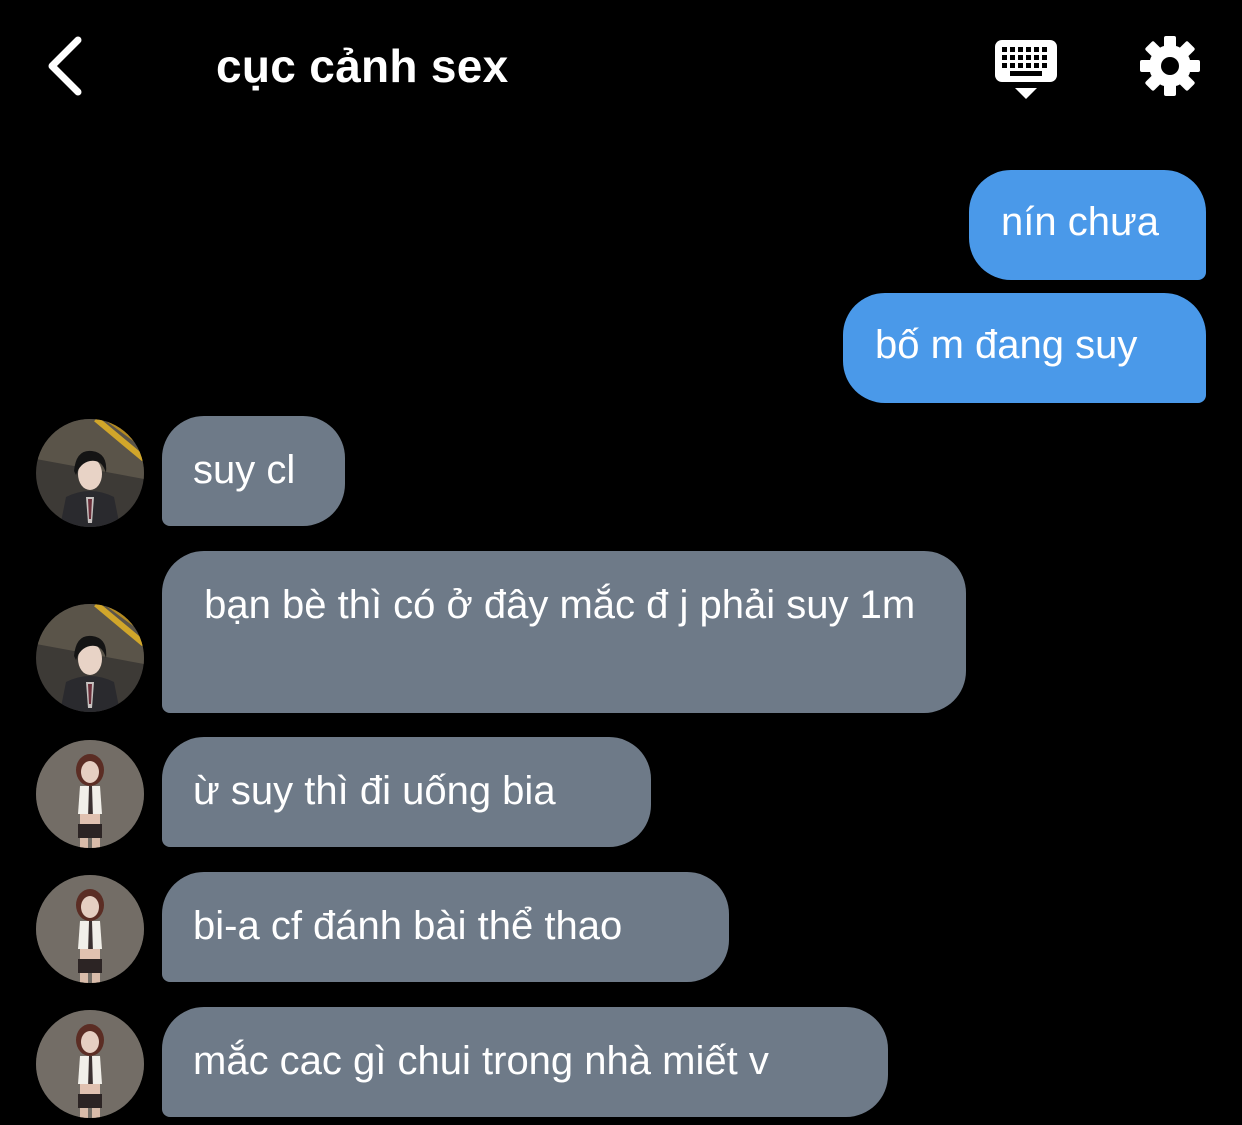  What do you see at coordinates (253, 471) in the screenshot?
I see `incoming-message: suy cl` at bounding box center [253, 471].